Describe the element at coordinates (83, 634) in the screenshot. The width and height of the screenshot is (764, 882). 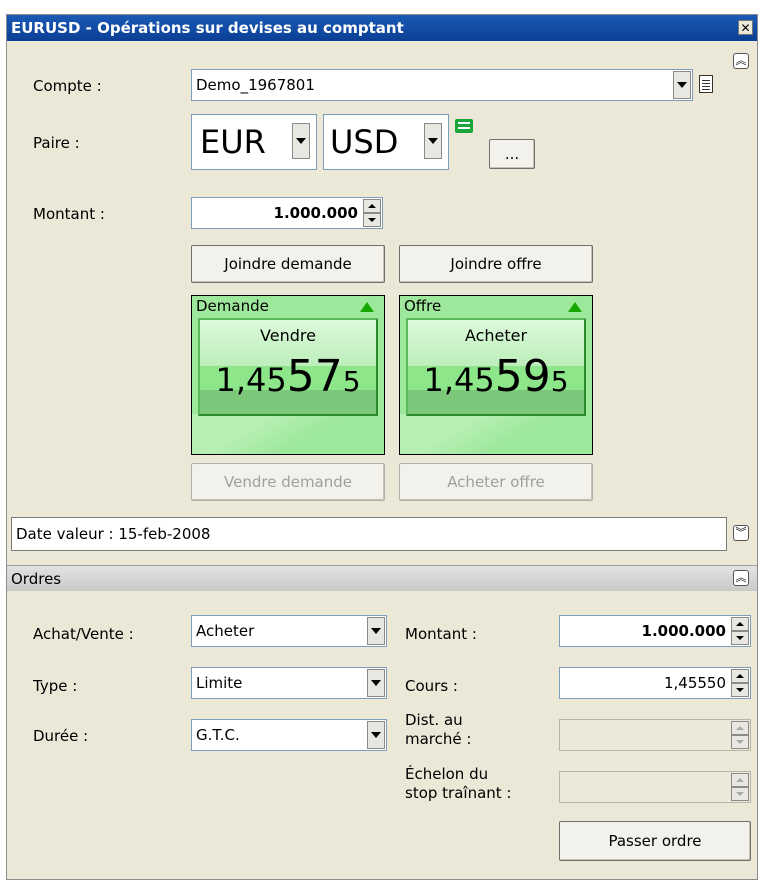
I see `side-label: Achat/Vente :` at that location.